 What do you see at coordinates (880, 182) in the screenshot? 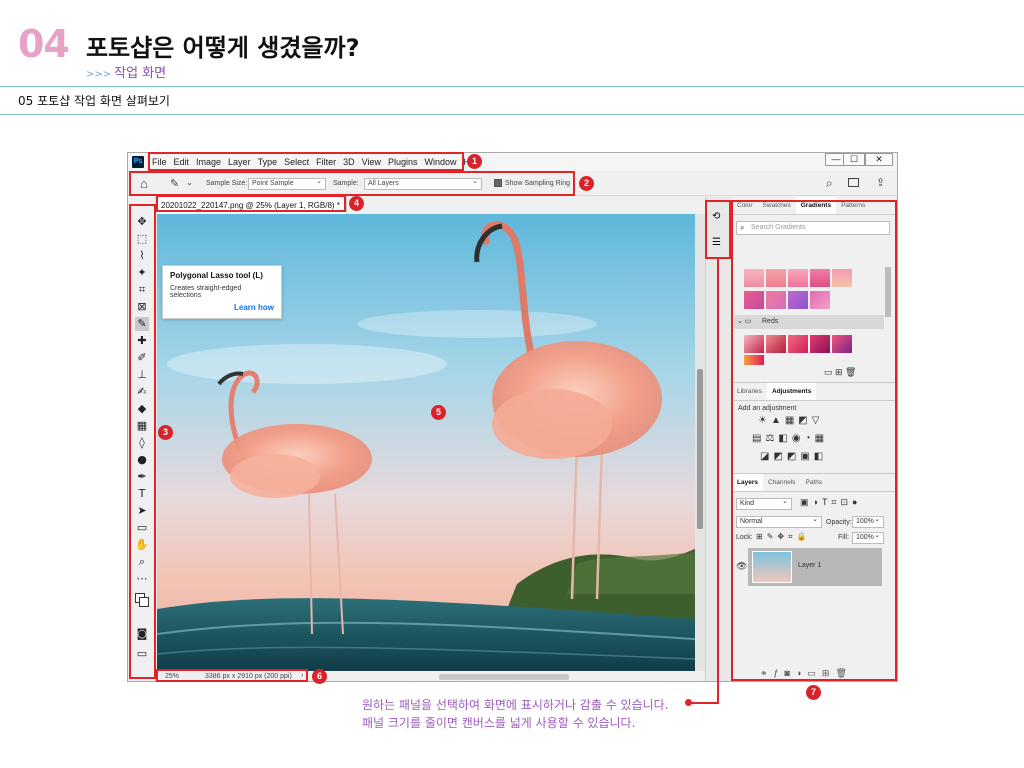
I see `share-icon: ⇪` at bounding box center [880, 182].